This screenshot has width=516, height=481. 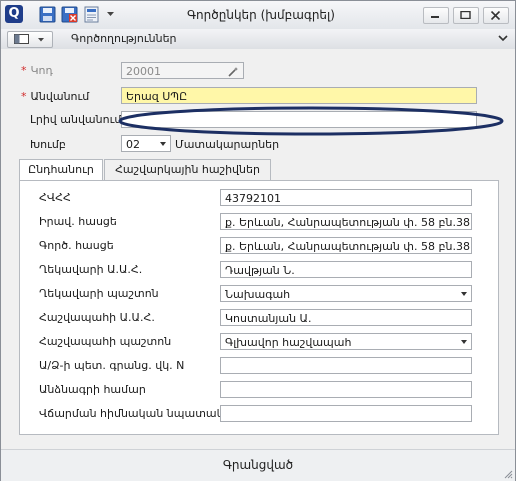 I want to click on resize-grip-icon, so click(x=508, y=474).